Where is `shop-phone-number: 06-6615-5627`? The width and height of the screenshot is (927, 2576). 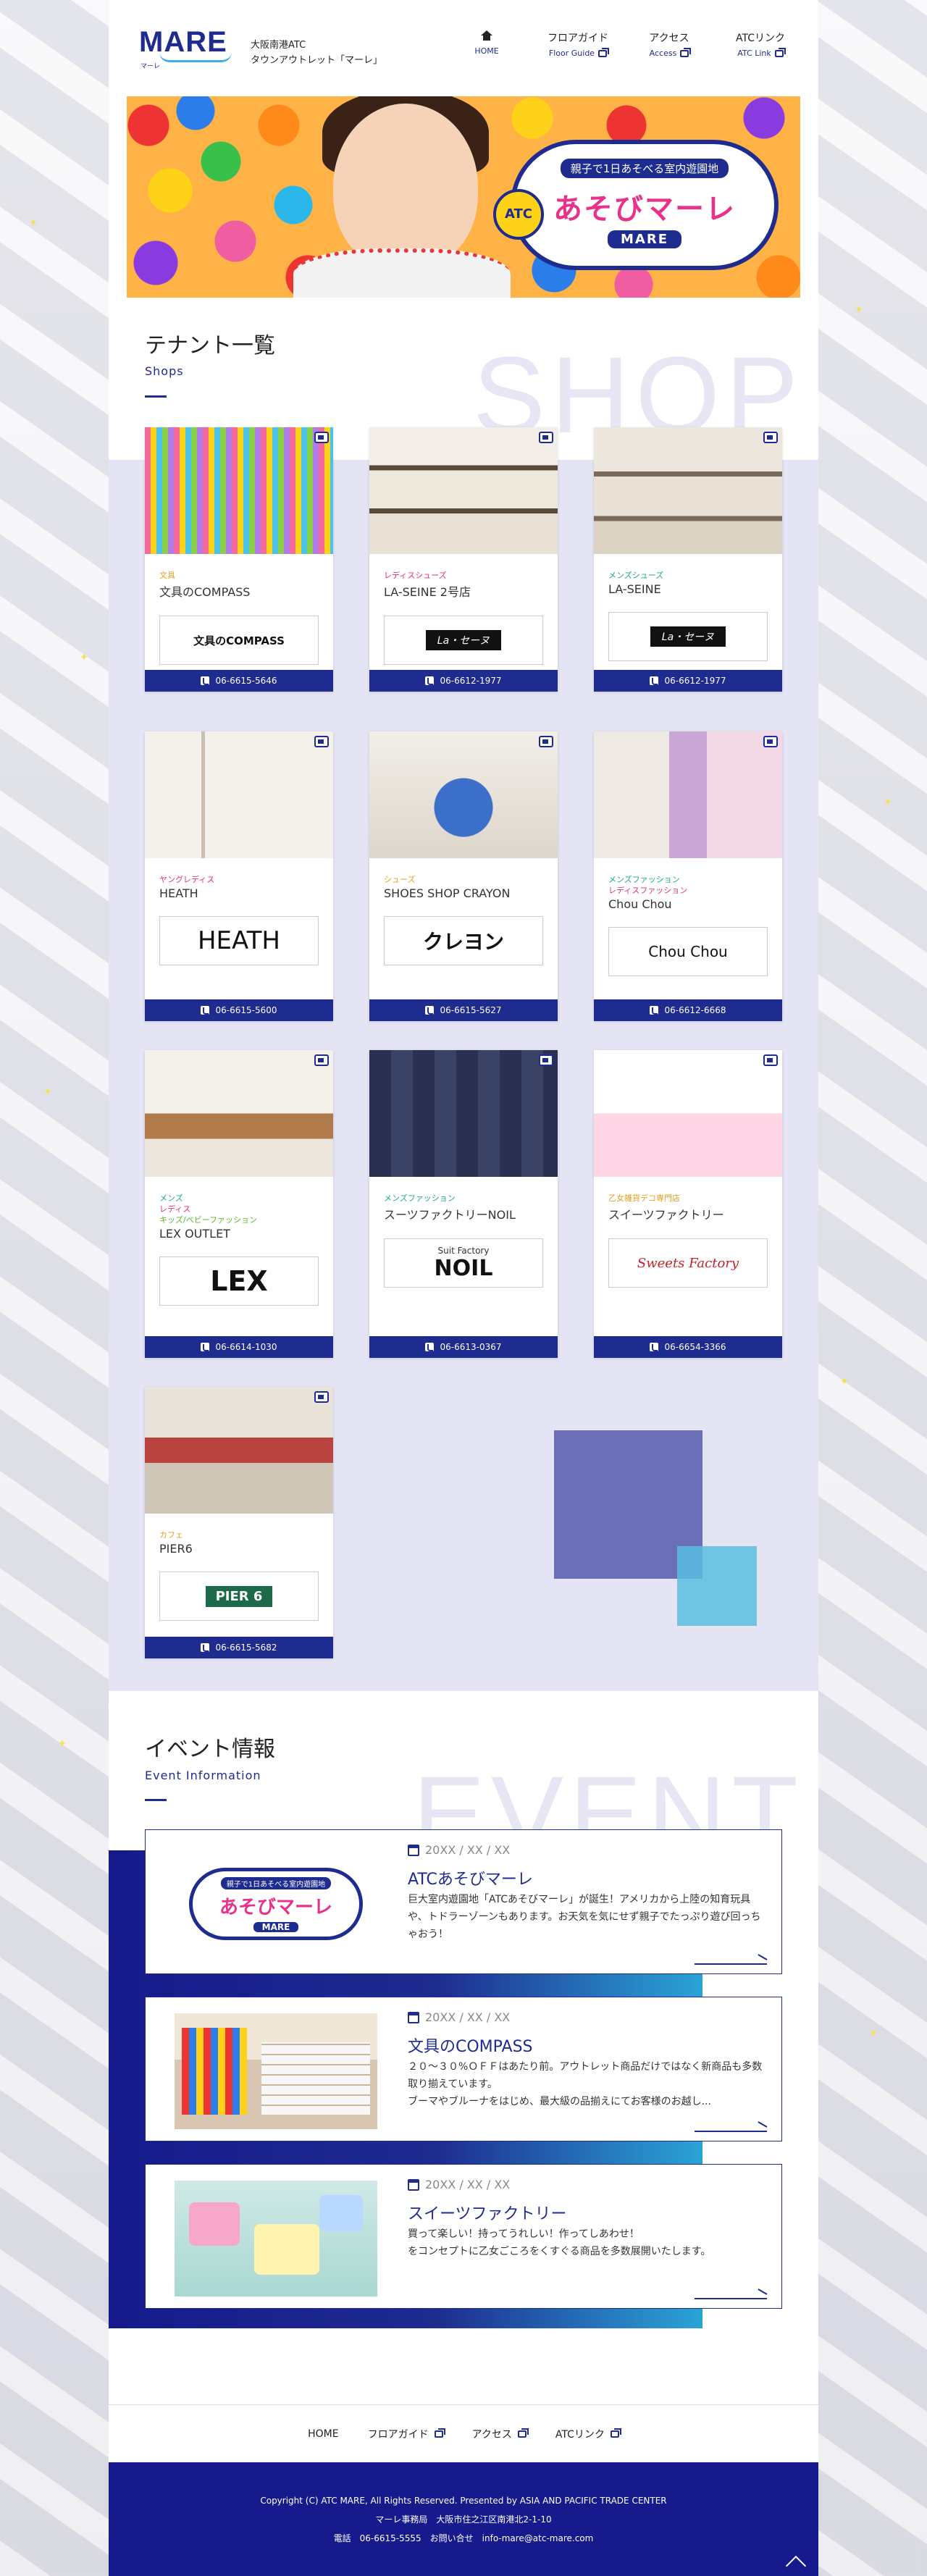 shop-phone-number: 06-6615-5627 is located at coordinates (471, 1010).